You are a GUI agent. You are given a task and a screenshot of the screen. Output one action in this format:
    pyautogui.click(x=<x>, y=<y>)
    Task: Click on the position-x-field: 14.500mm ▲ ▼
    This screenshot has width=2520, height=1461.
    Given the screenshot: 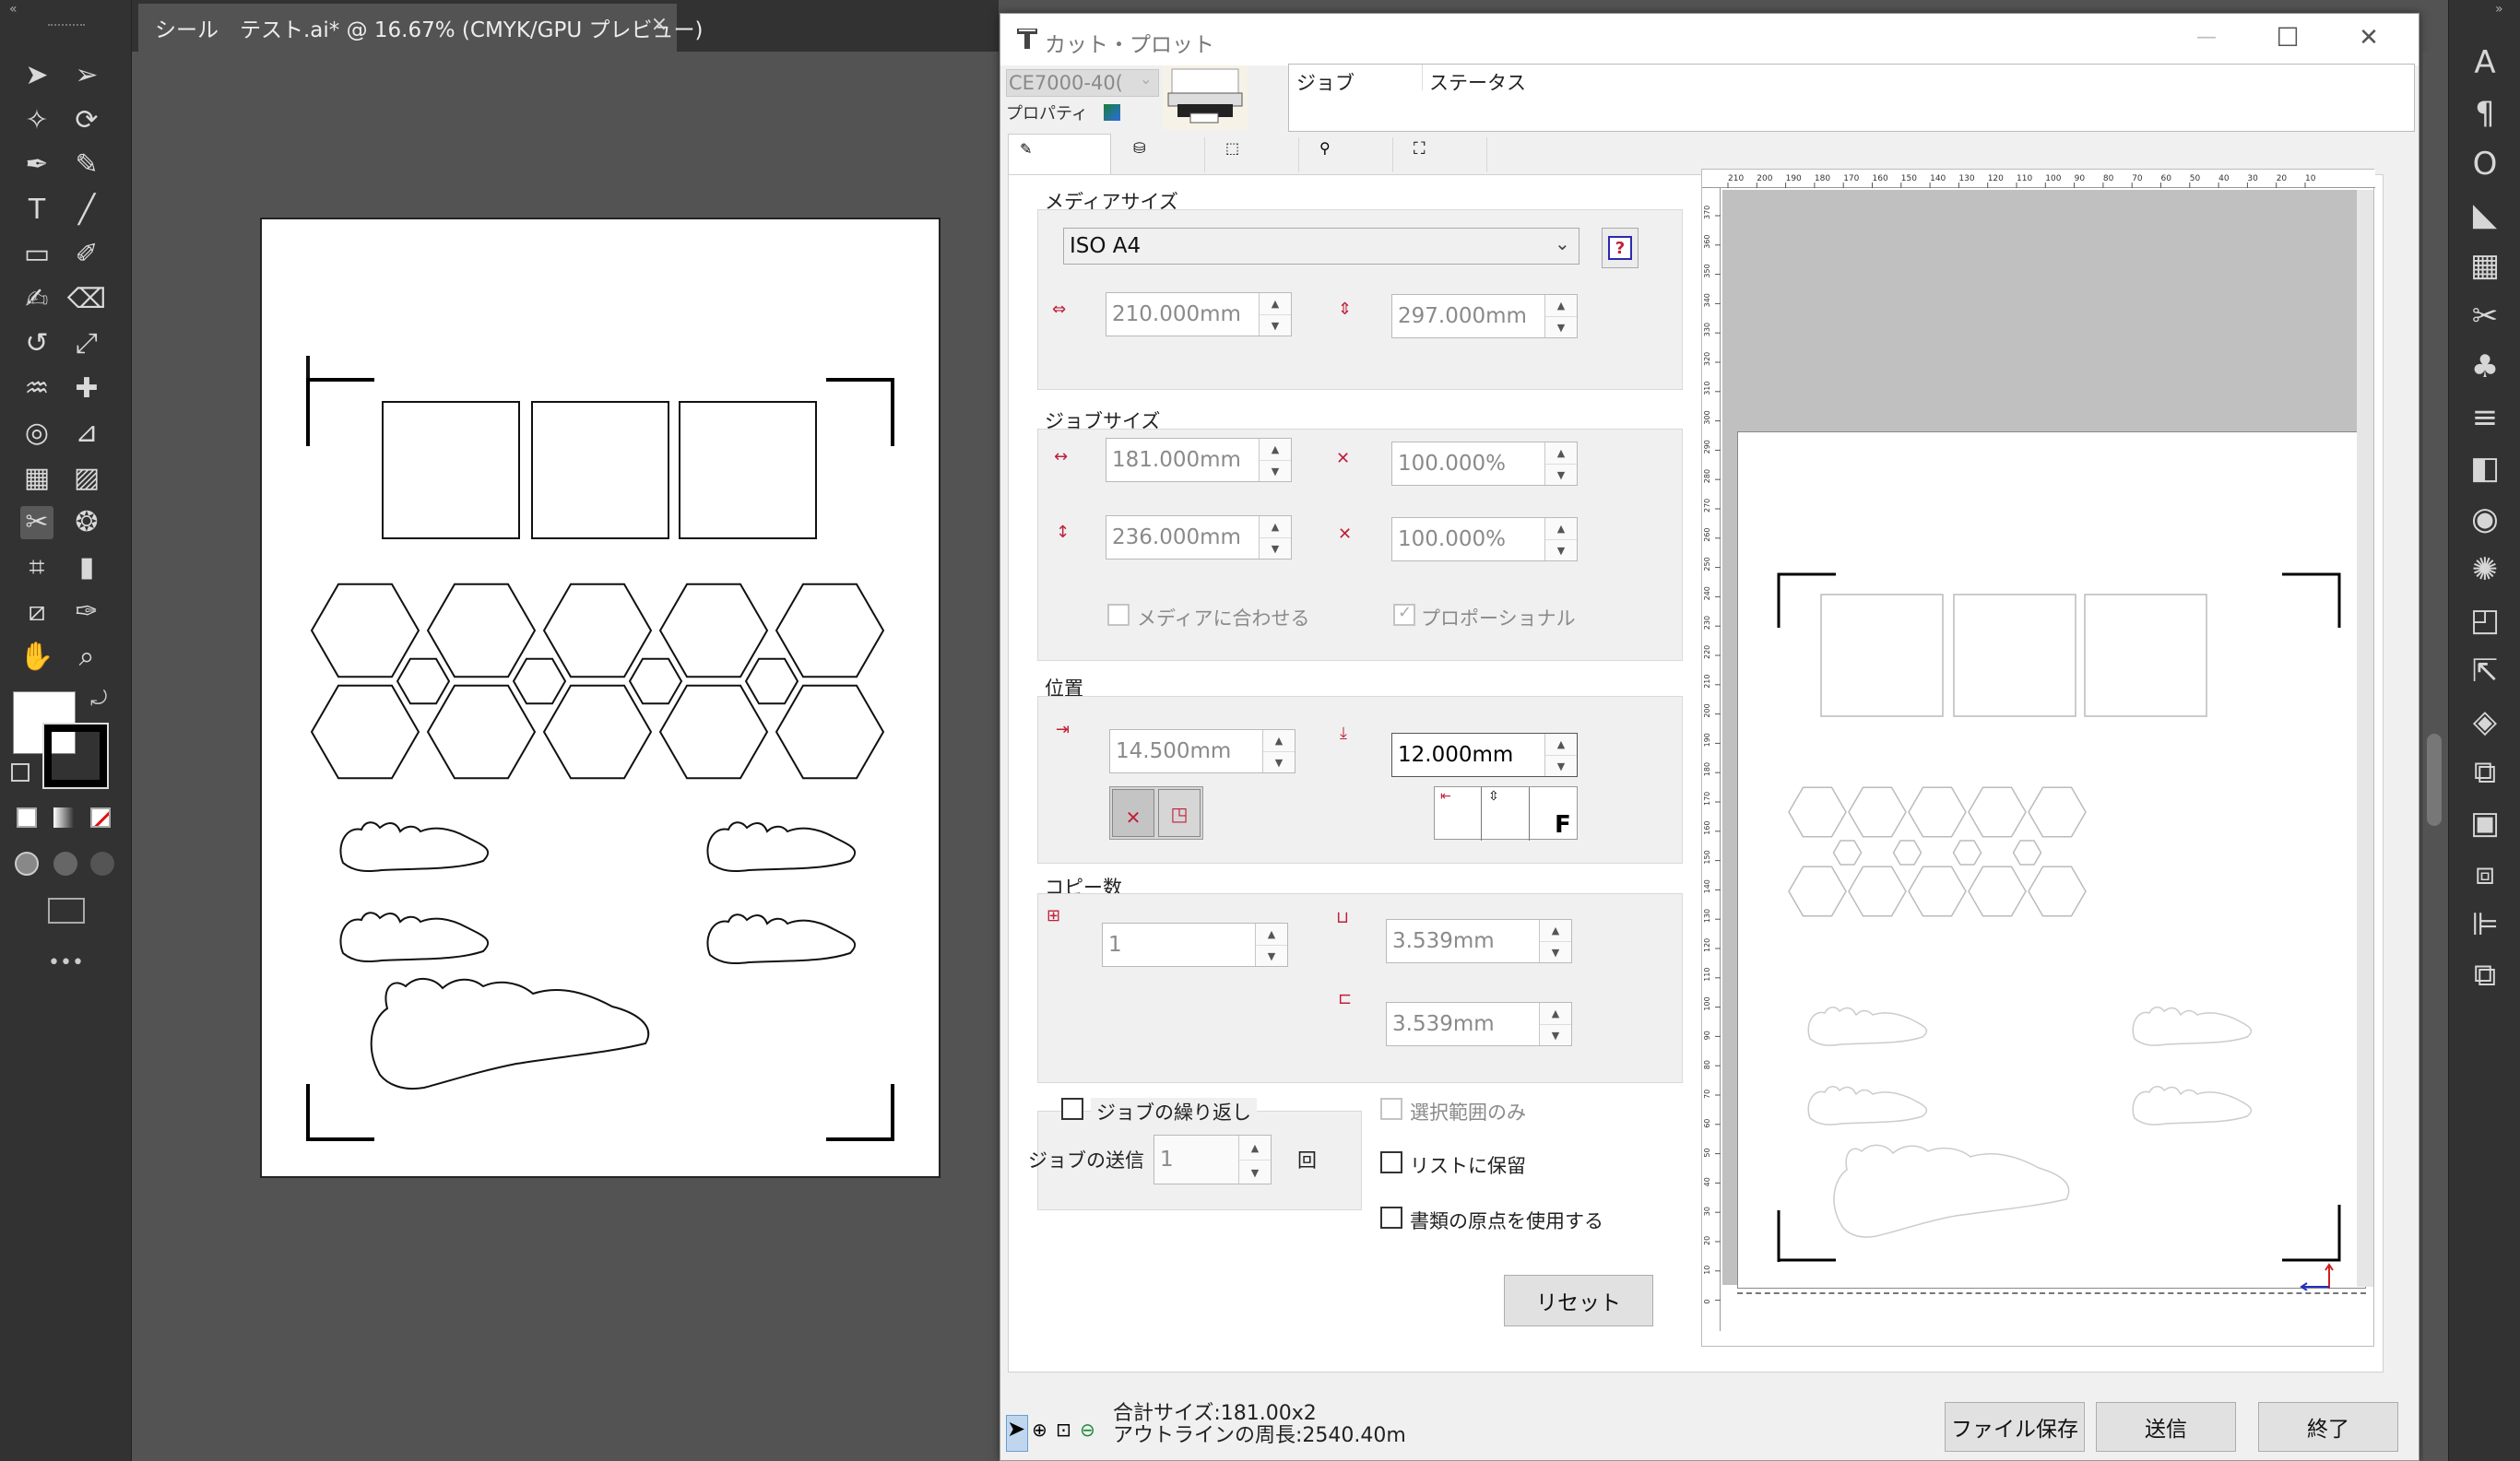 What is the action you would take?
    pyautogui.click(x=1202, y=751)
    